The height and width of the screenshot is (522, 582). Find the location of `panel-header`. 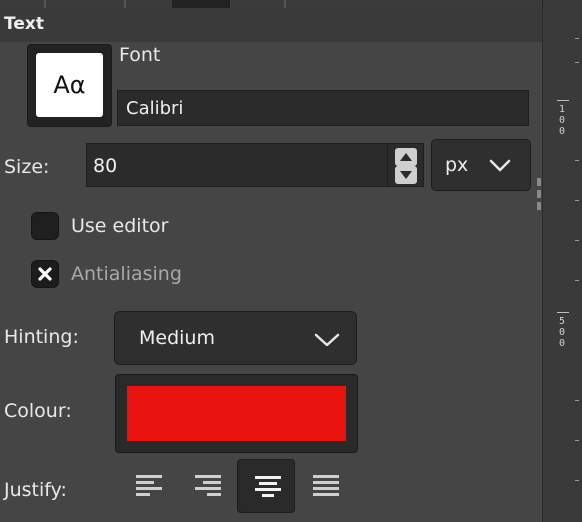

panel-header is located at coordinates (271, 25).